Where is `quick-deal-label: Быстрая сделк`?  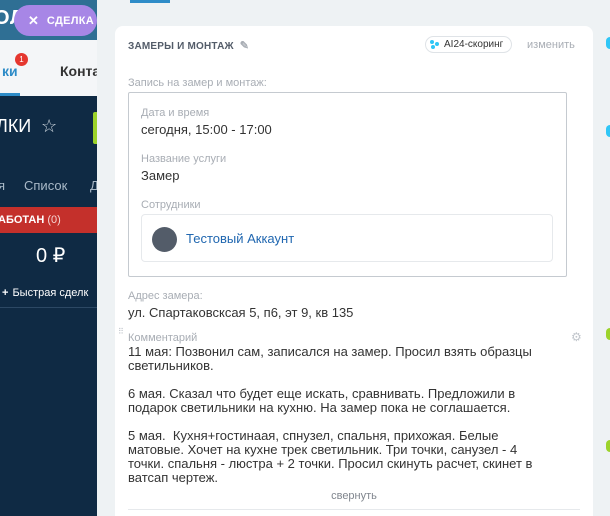
quick-deal-label: Быстрая сделк is located at coordinates (50, 293).